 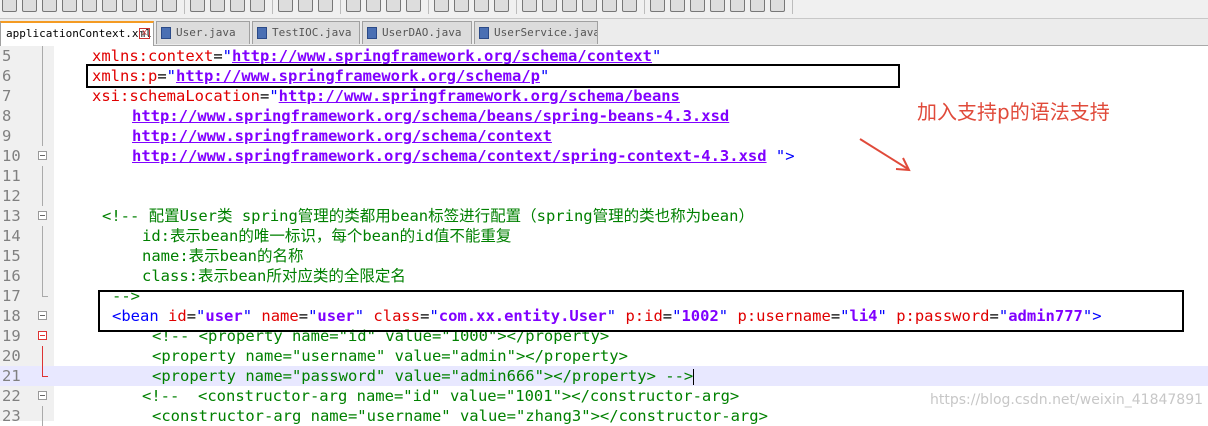 What do you see at coordinates (536, 32) in the screenshot?
I see `tab-userservice-java: UserService.java` at bounding box center [536, 32].